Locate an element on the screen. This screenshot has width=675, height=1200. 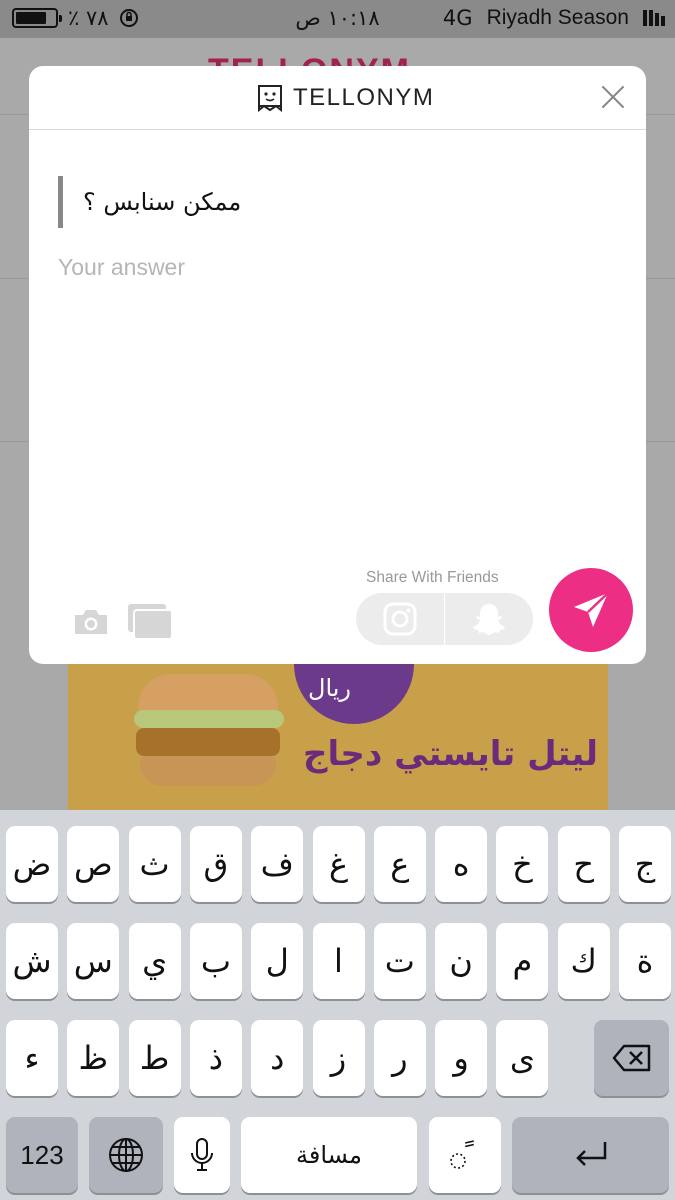
ad-banner: ريال ليتل تايستي دجاج is located at coordinates (338, 739).